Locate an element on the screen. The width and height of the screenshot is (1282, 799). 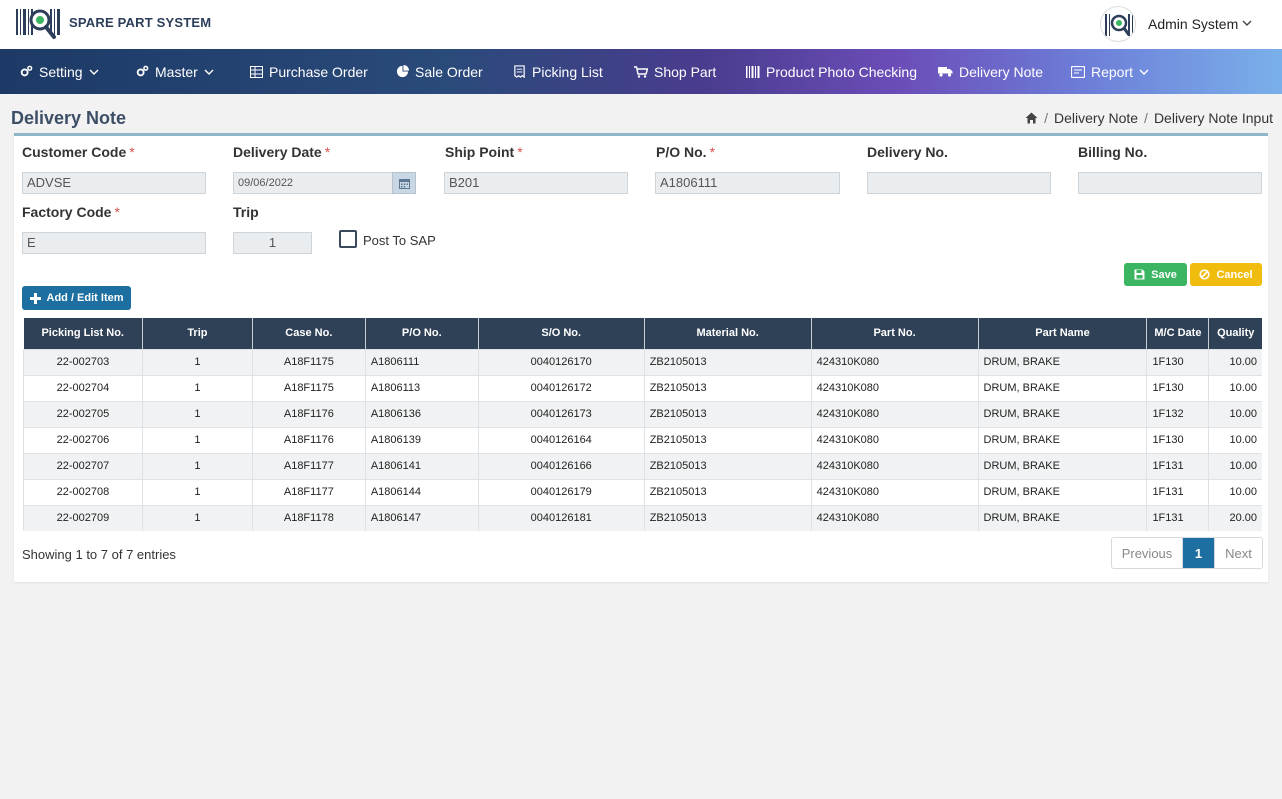
customer-code-field: ADVSE is located at coordinates (114, 183).